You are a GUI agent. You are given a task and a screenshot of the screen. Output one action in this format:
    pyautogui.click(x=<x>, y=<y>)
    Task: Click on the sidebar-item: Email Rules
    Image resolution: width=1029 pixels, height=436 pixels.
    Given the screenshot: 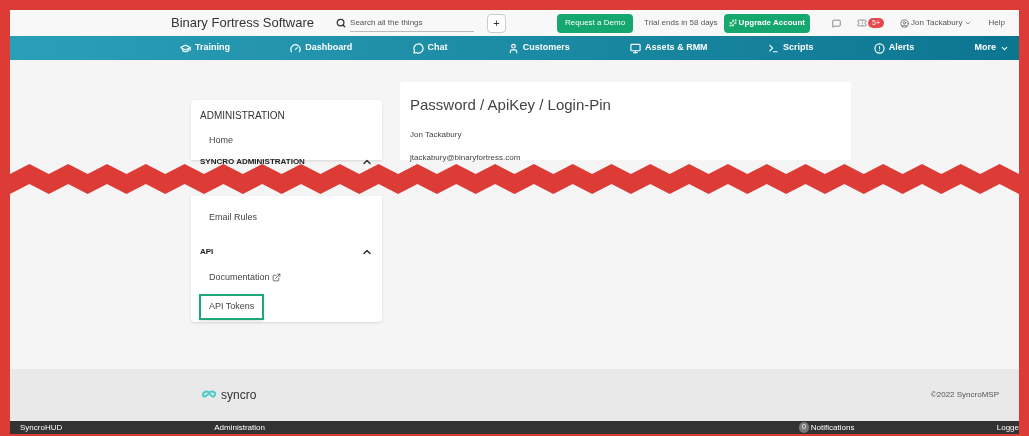 What is the action you would take?
    pyautogui.click(x=233, y=218)
    